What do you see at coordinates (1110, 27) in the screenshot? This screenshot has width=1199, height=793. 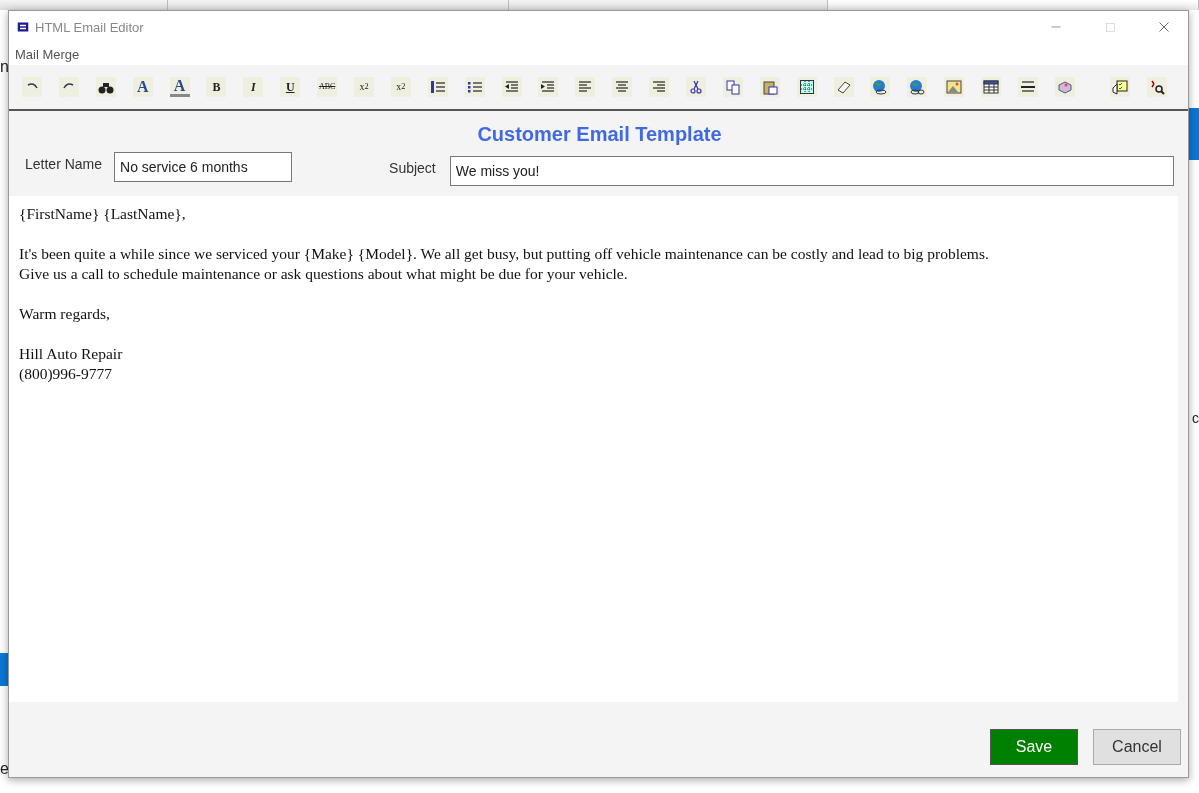 I see `maximize-icon` at bounding box center [1110, 27].